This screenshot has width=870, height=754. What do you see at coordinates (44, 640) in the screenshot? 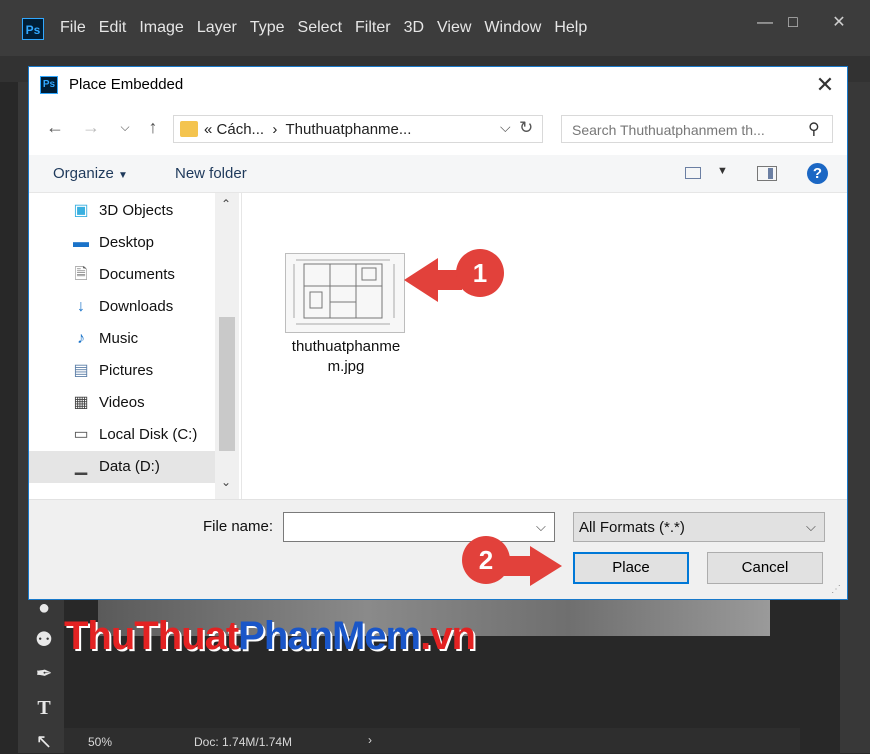
I see `dodge-tool-icon: ⚉` at bounding box center [44, 640].